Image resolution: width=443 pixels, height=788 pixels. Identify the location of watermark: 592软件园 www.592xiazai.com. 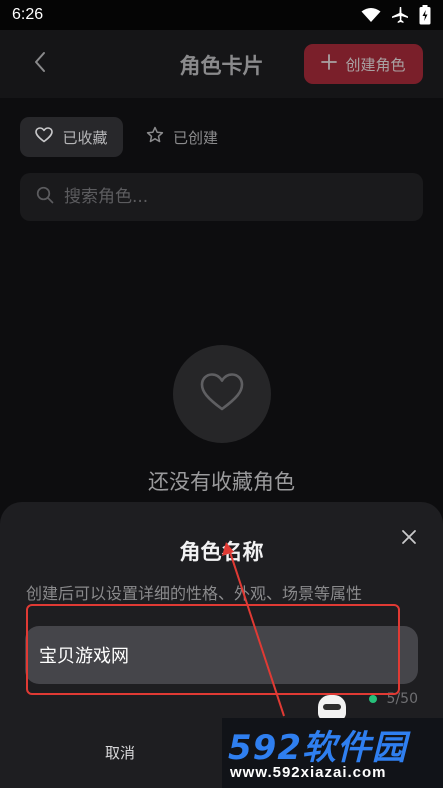
(332, 753).